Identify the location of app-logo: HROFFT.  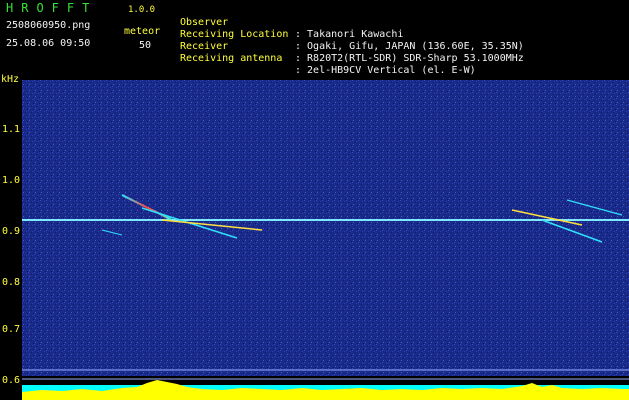
(52, 8).